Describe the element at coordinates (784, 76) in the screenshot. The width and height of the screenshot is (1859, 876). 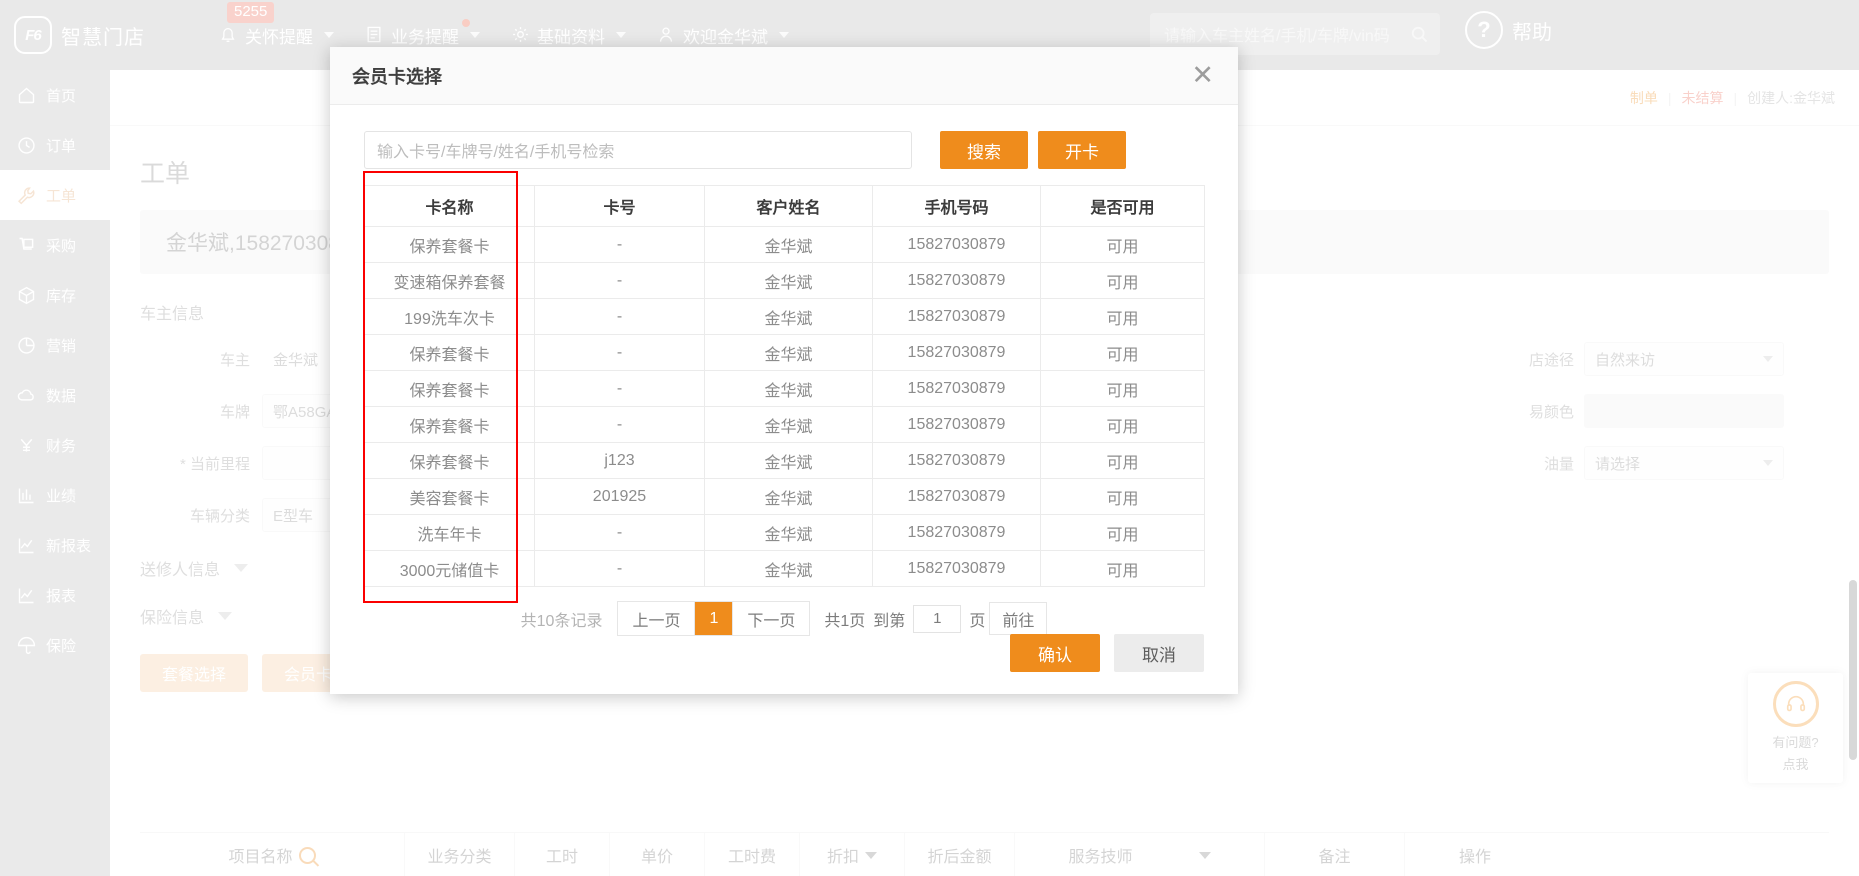
I see `dialog-header: 会员卡选择 ✕` at that location.